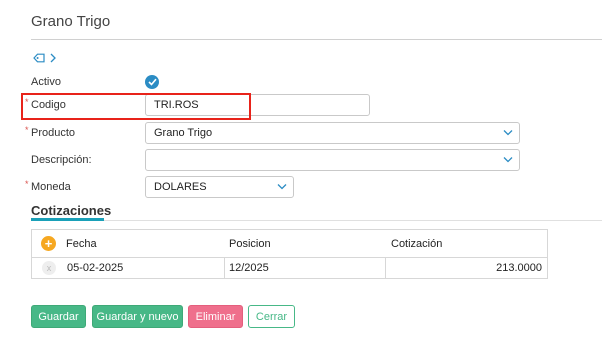 The image size is (602, 349). I want to click on guardar-y-nuevo-button: Guardar y nuevo, so click(137, 316).